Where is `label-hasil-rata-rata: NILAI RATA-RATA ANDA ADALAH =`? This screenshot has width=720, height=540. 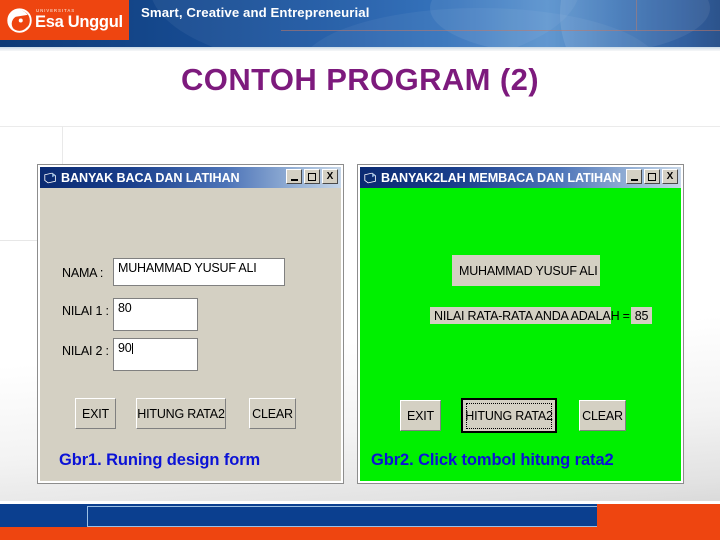 label-hasil-rata-rata: NILAI RATA-RATA ANDA ADALAH = is located at coordinates (530, 315).